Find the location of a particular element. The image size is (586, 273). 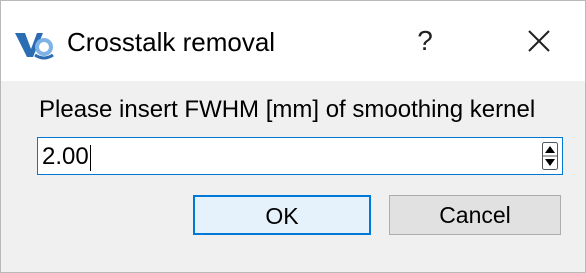

window-title: Crosstalk removal is located at coordinates (171, 42).